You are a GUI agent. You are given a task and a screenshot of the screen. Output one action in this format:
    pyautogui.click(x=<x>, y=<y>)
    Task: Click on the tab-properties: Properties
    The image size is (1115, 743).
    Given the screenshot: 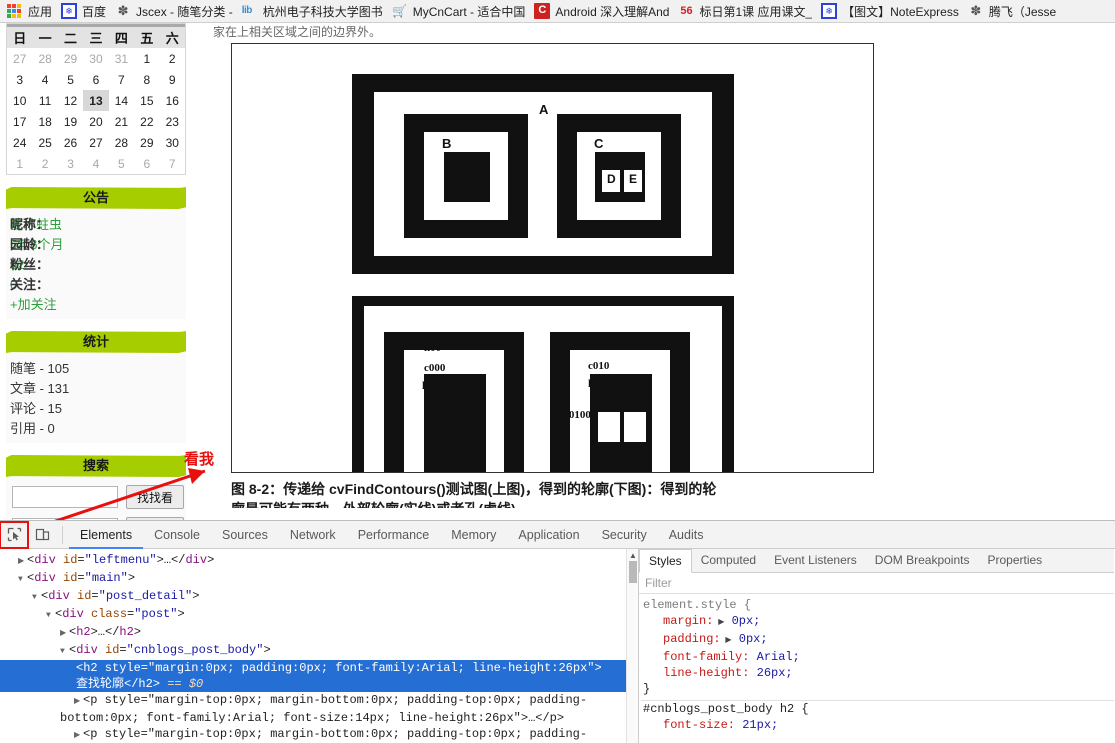 What is the action you would take?
    pyautogui.click(x=1014, y=560)
    